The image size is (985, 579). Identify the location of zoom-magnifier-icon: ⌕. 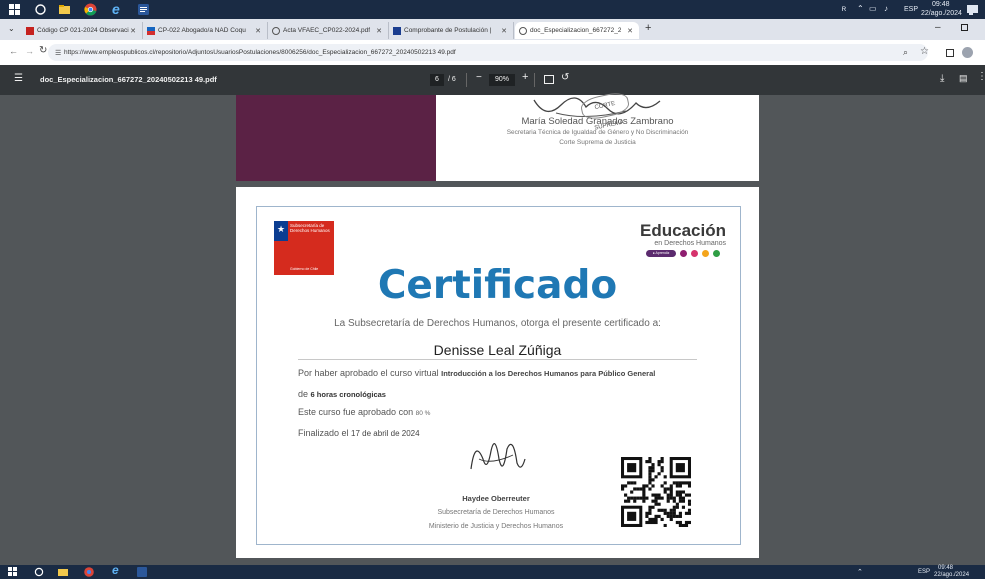
(905, 52).